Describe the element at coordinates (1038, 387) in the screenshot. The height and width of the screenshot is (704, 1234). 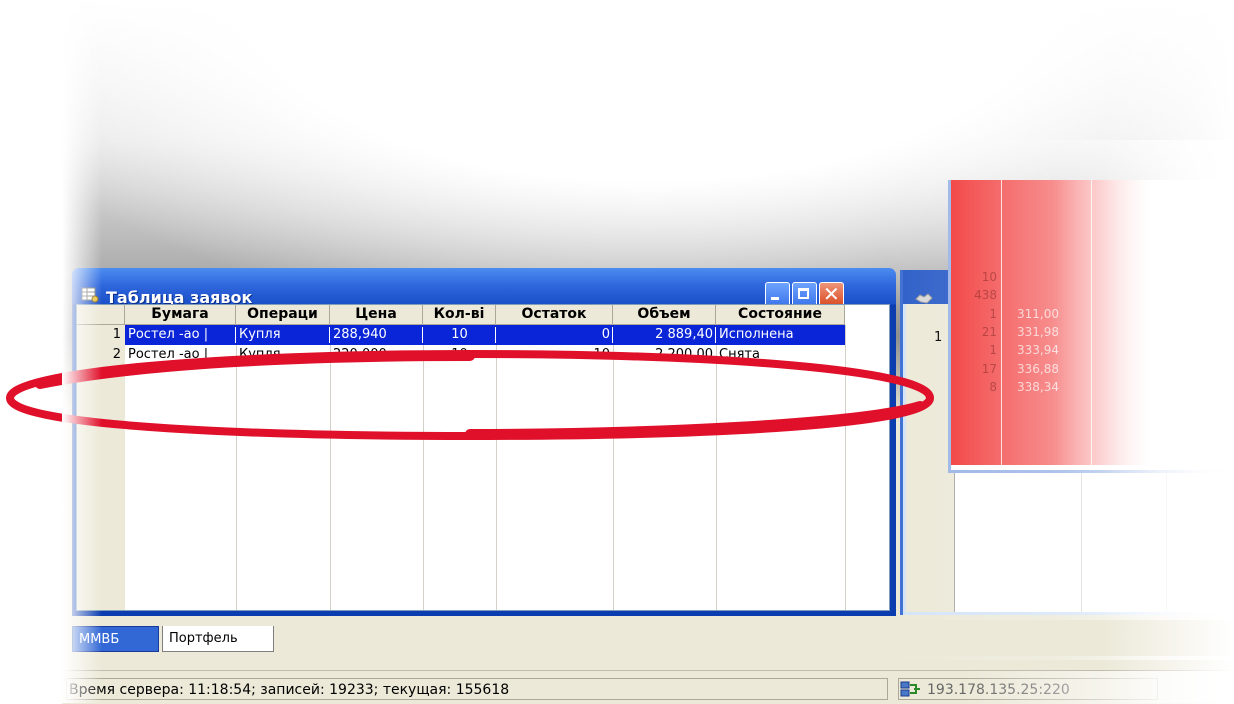
I see `orderbook-price: 338,34` at that location.